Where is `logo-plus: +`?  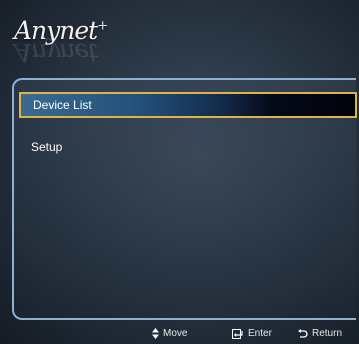 logo-plus: + is located at coordinates (102, 26).